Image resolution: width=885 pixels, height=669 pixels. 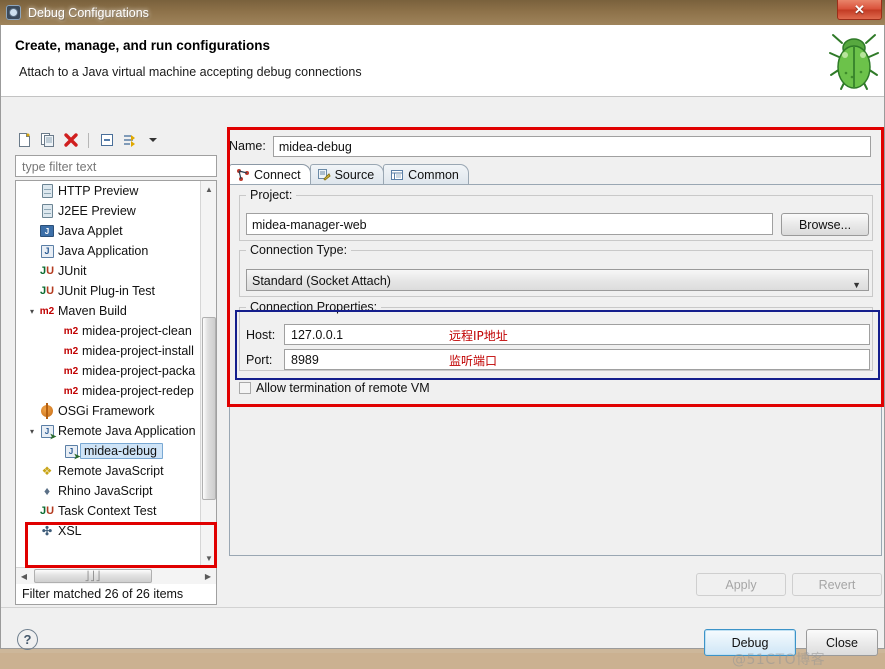 What do you see at coordinates (24, 140) in the screenshot?
I see `new-configuration-icon` at bounding box center [24, 140].